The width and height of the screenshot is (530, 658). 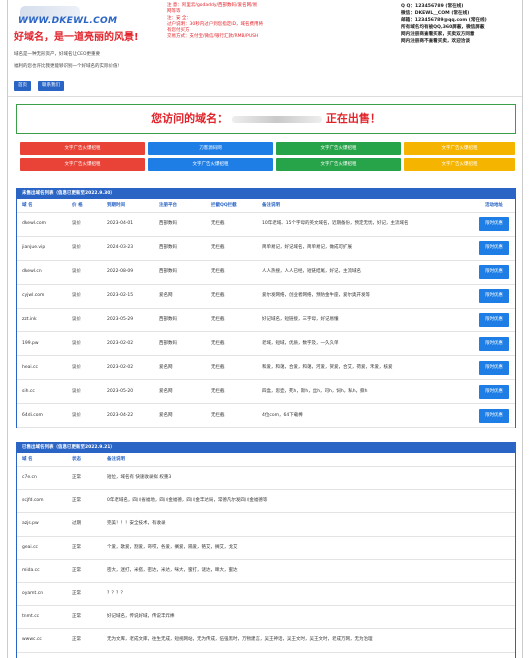 I want to click on cell-note: 密大，迷打，米搭，密达，米达，咪大，蜜打，谜达，眯大，蜜达, so click(x=172, y=570).